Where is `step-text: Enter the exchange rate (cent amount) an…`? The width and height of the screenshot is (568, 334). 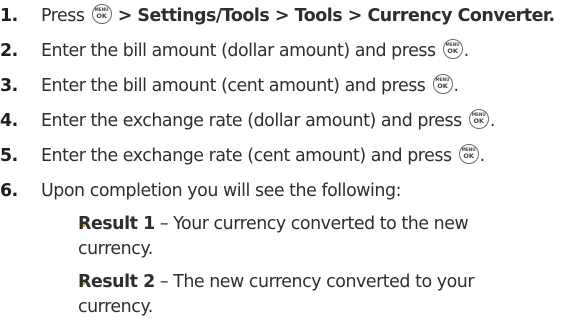 step-text: Enter the exchange rate (cent amount) an… is located at coordinates (246, 156).